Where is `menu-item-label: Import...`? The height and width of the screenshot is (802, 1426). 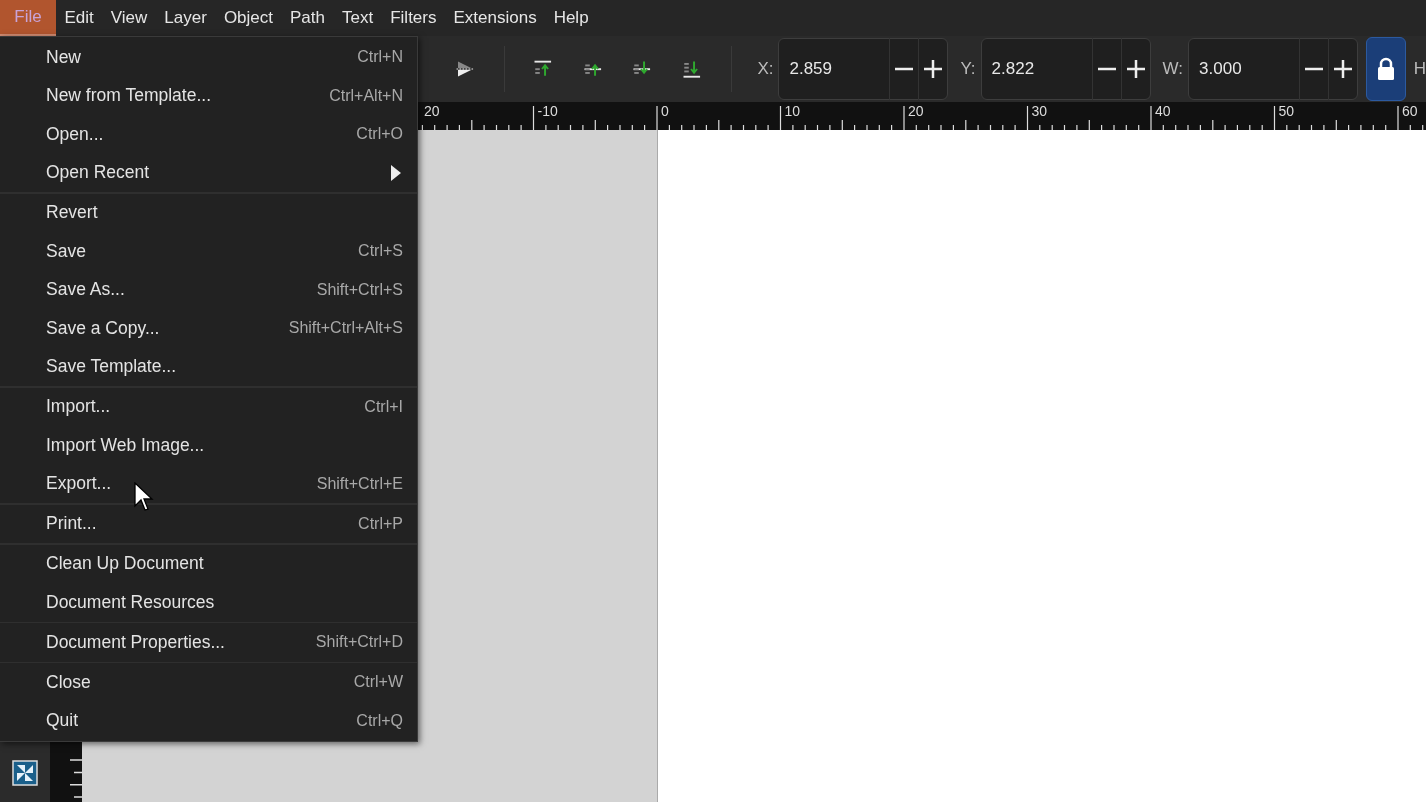 menu-item-label: Import... is located at coordinates (79, 407).